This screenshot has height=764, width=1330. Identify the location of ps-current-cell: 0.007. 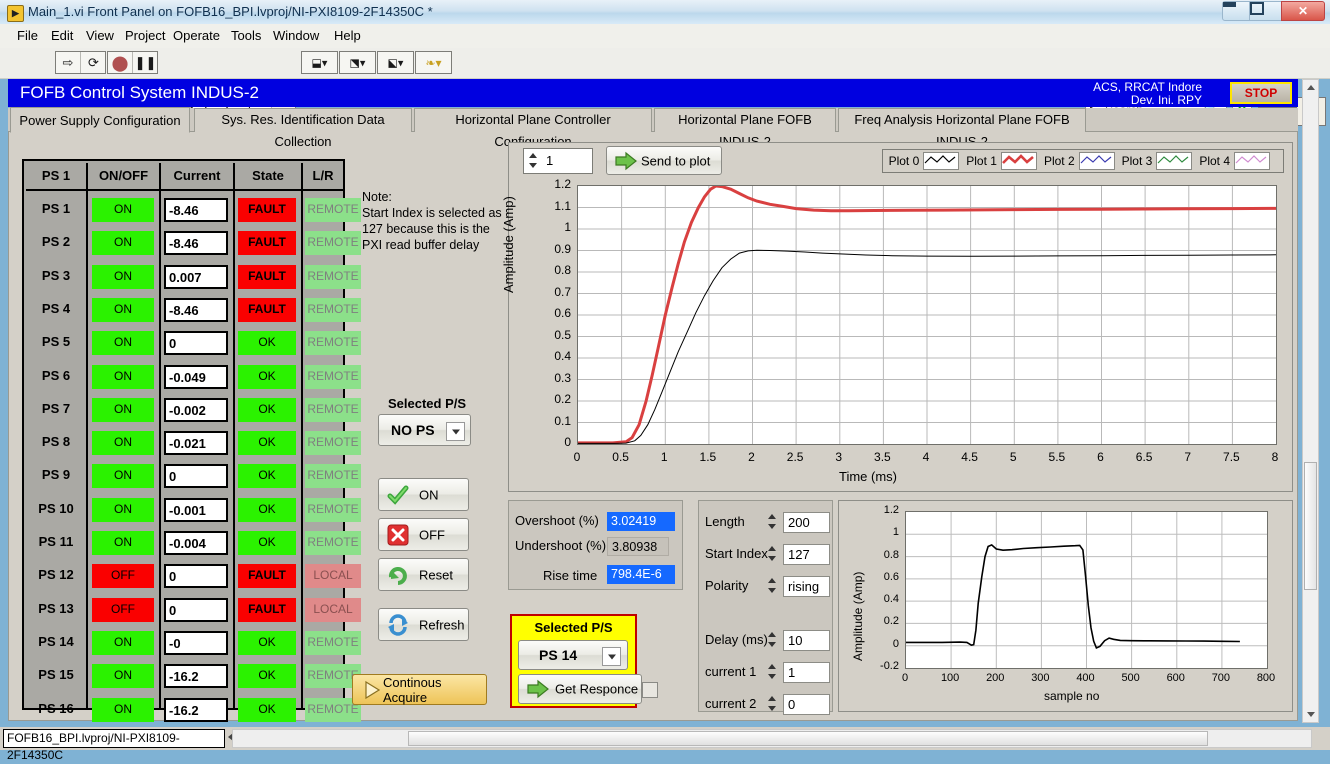
(196, 276).